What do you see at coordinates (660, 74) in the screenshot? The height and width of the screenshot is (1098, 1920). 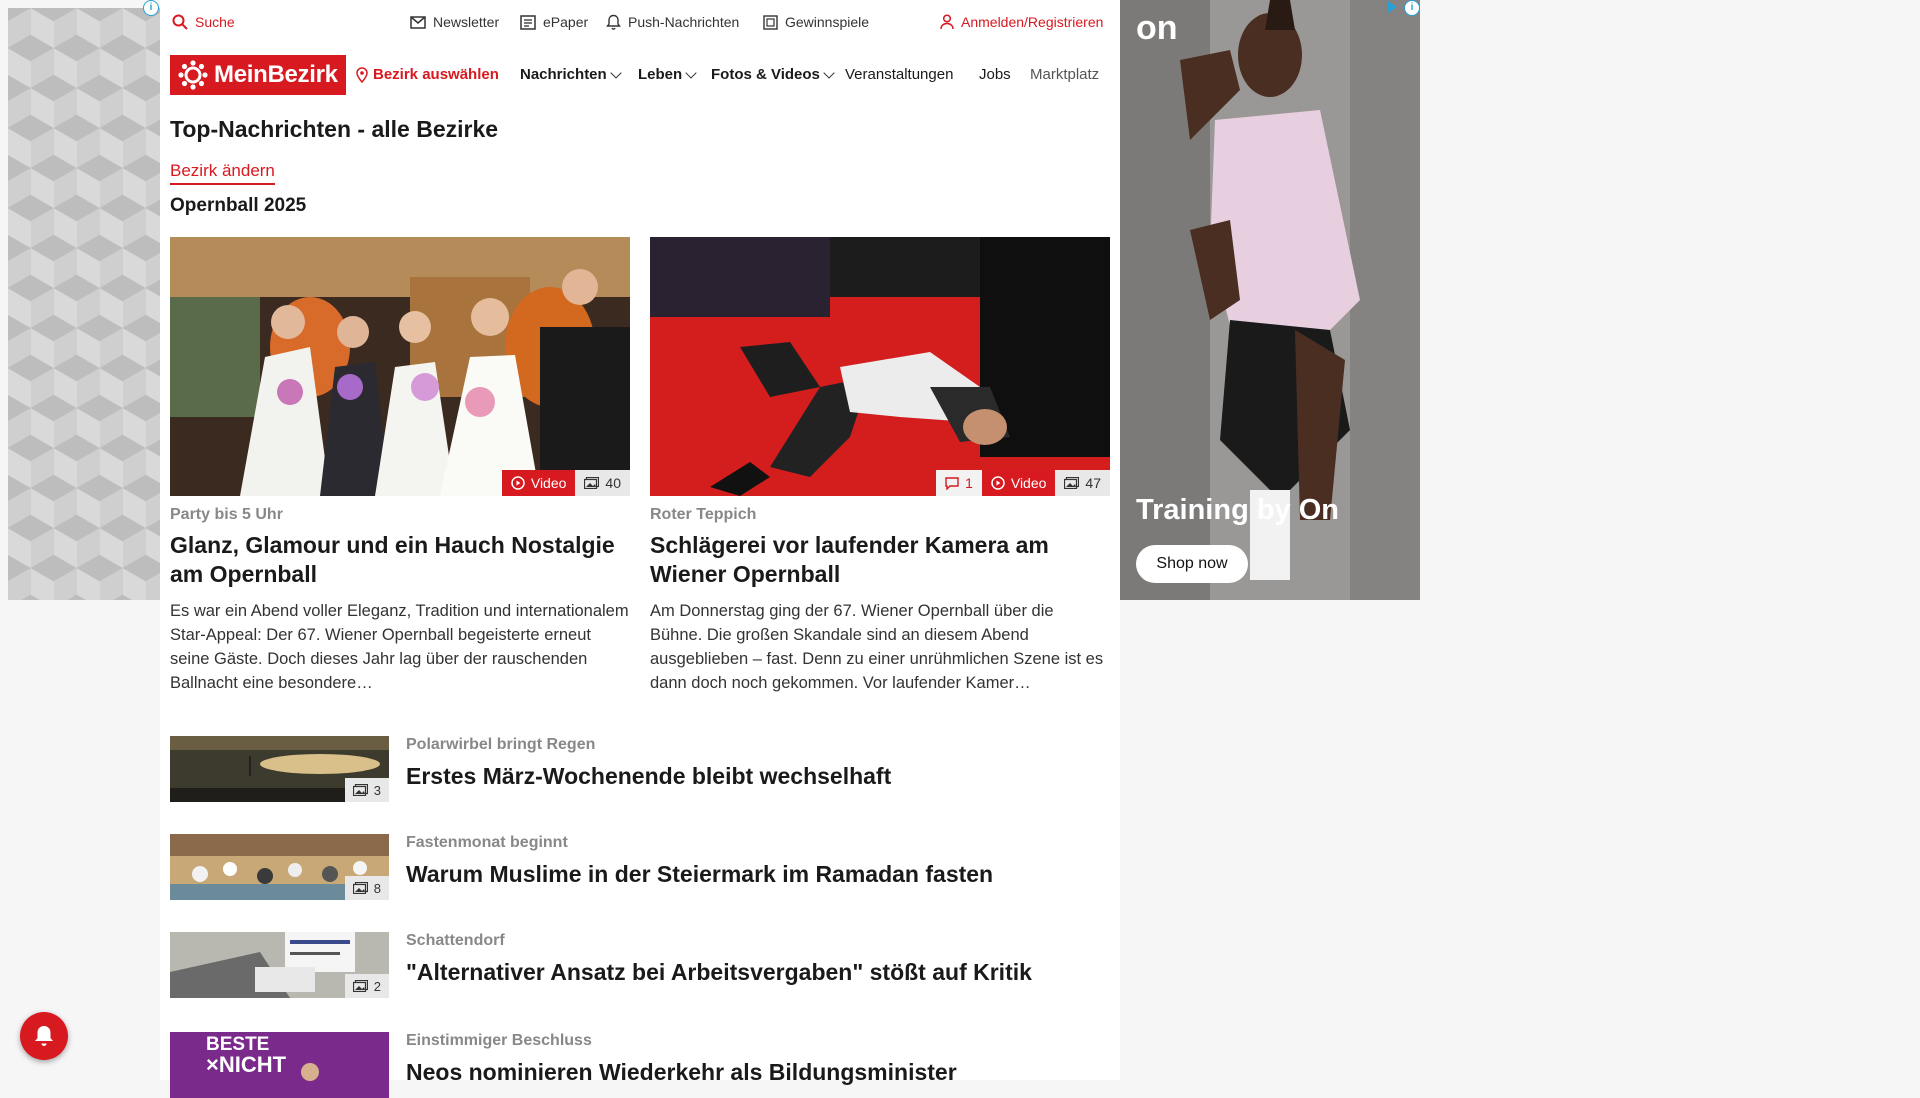 I see `nav-label: Leben` at bounding box center [660, 74].